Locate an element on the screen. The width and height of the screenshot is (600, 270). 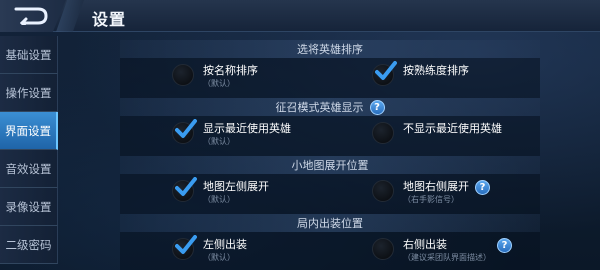
option-hide-recent-heroes: 不显示最近使用英雄 is located at coordinates (437, 133).